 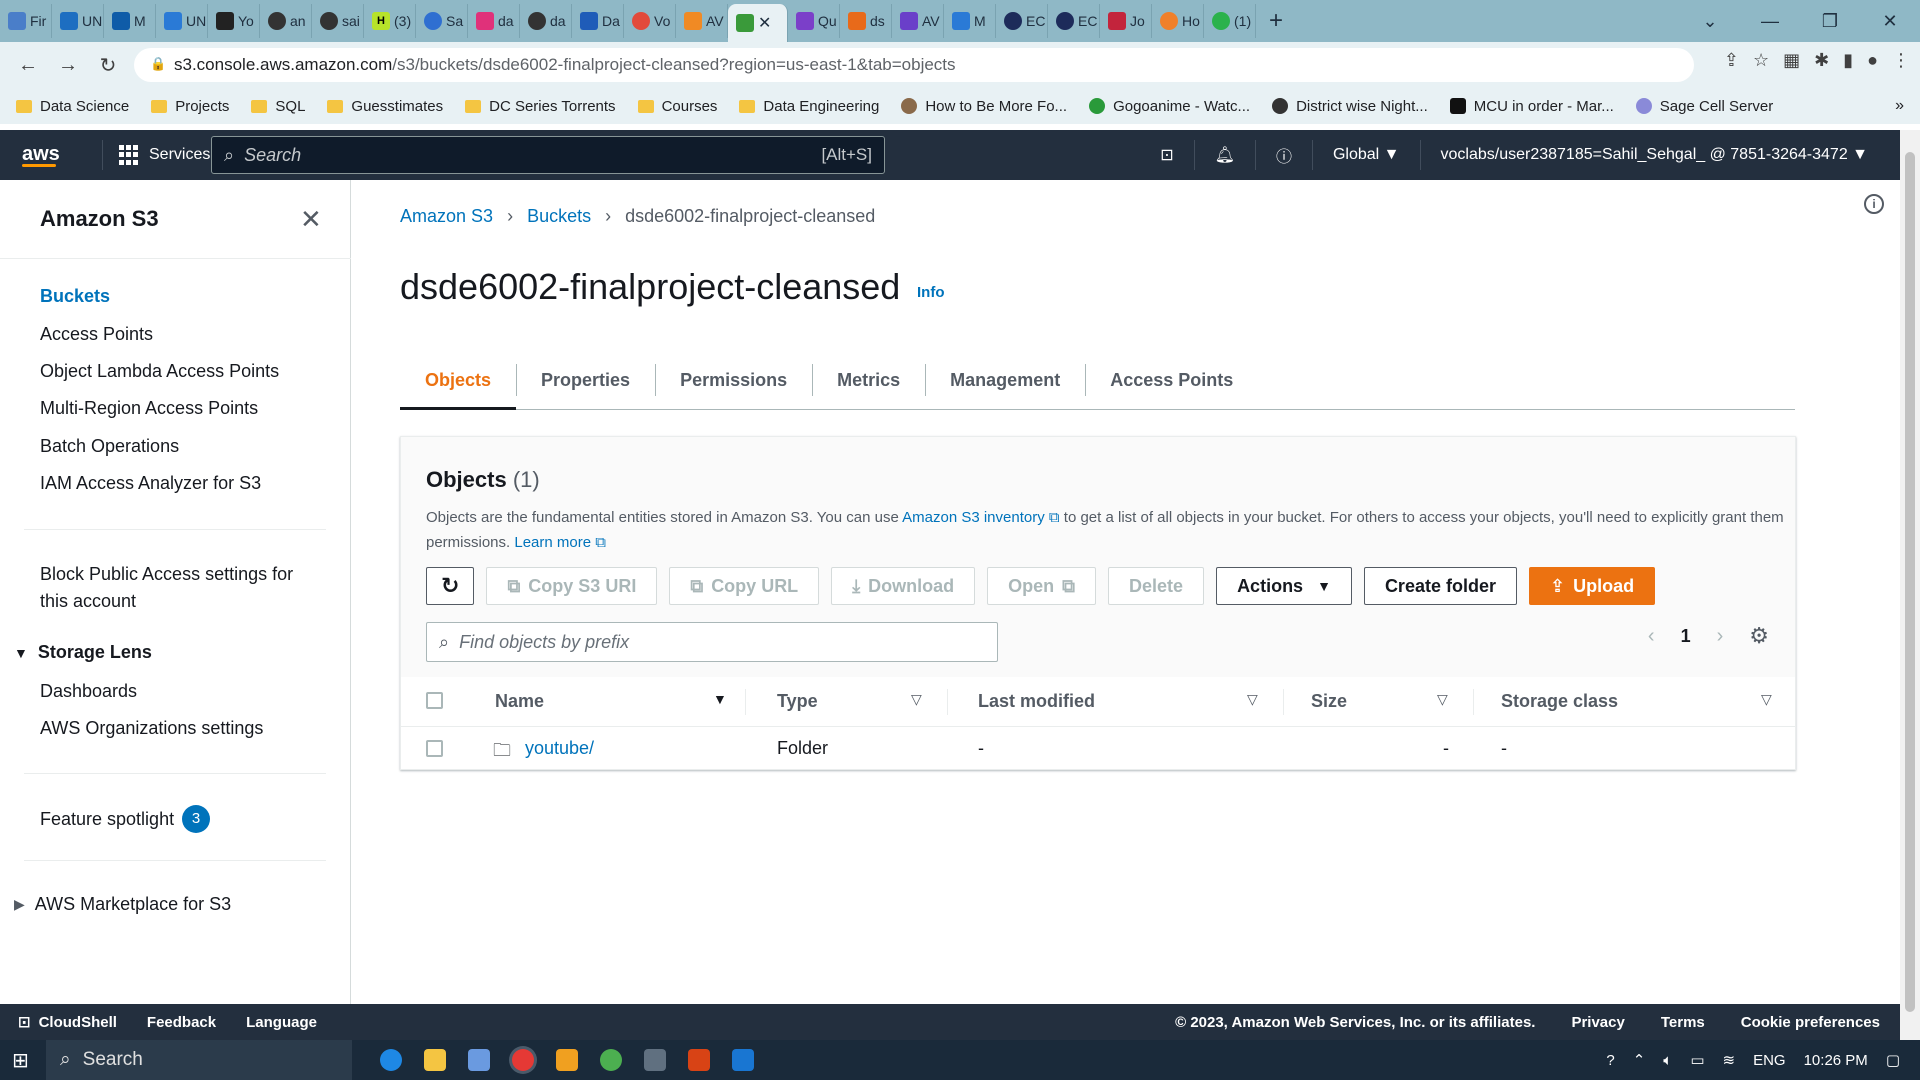 What do you see at coordinates (677, 106) in the screenshot?
I see `bookmark-folder: Courses` at bounding box center [677, 106].